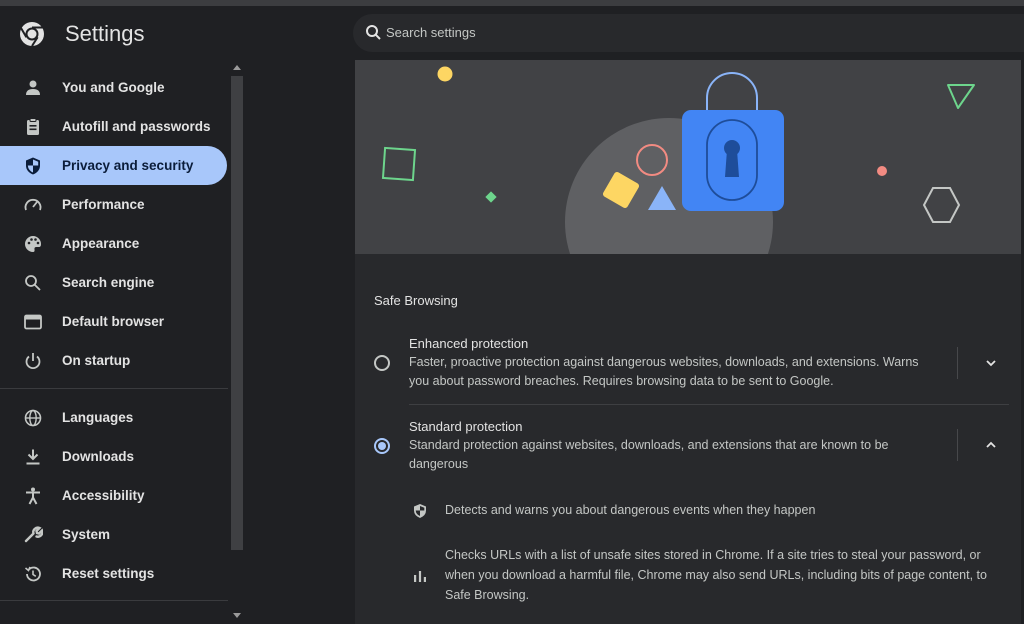  I want to click on scroll-up-arrow-icon, so click(237, 67).